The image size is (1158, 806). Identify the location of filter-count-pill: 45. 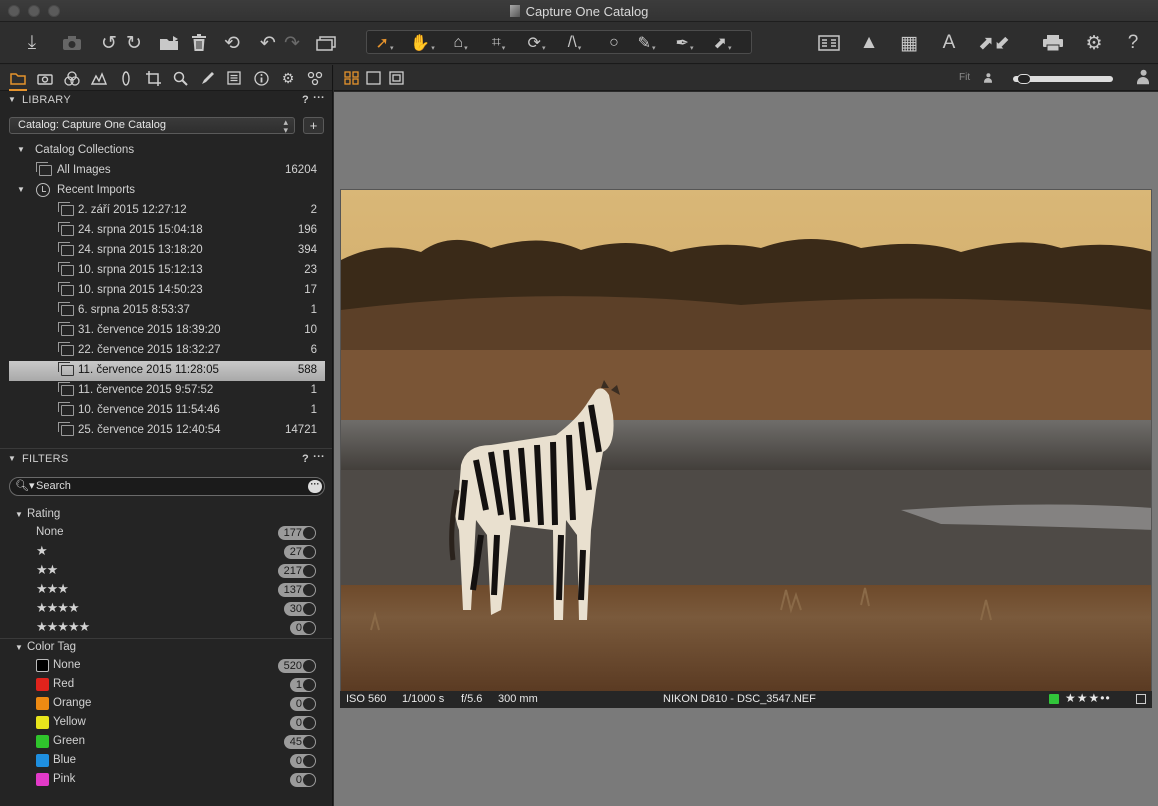
(299, 742).